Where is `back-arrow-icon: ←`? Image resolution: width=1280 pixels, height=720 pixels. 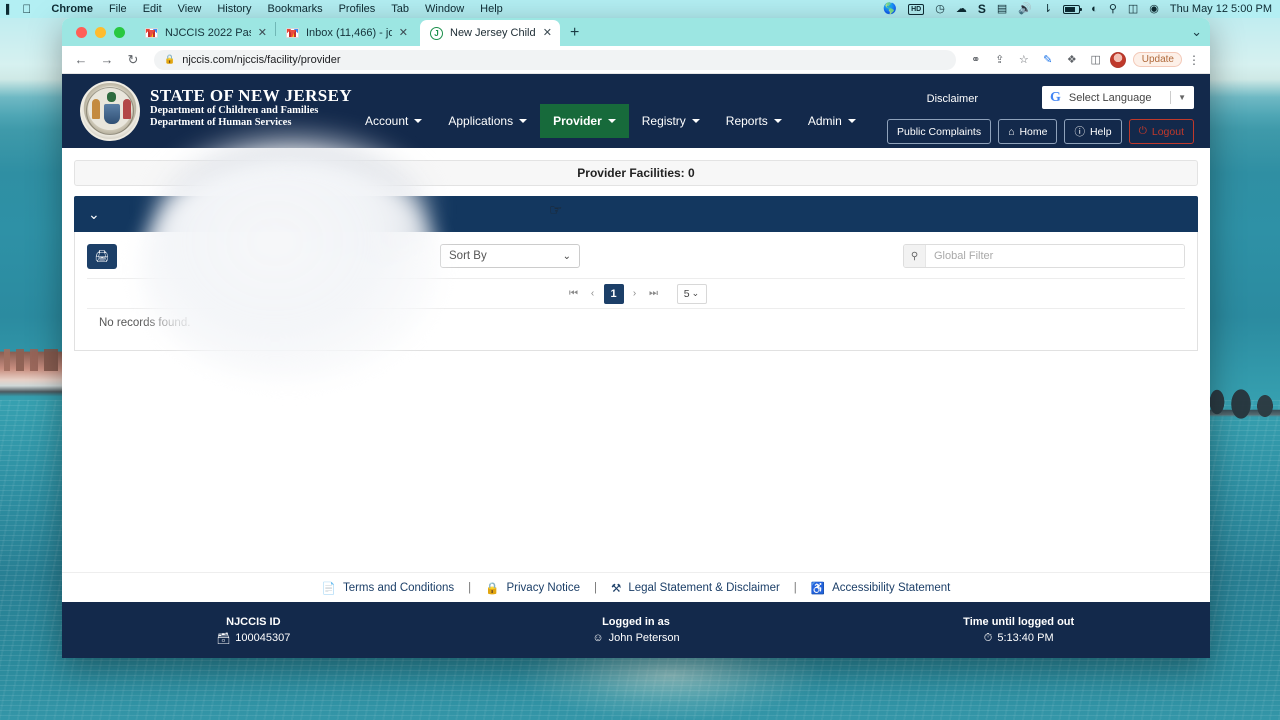
back-arrow-icon: ← is located at coordinates (81, 60).